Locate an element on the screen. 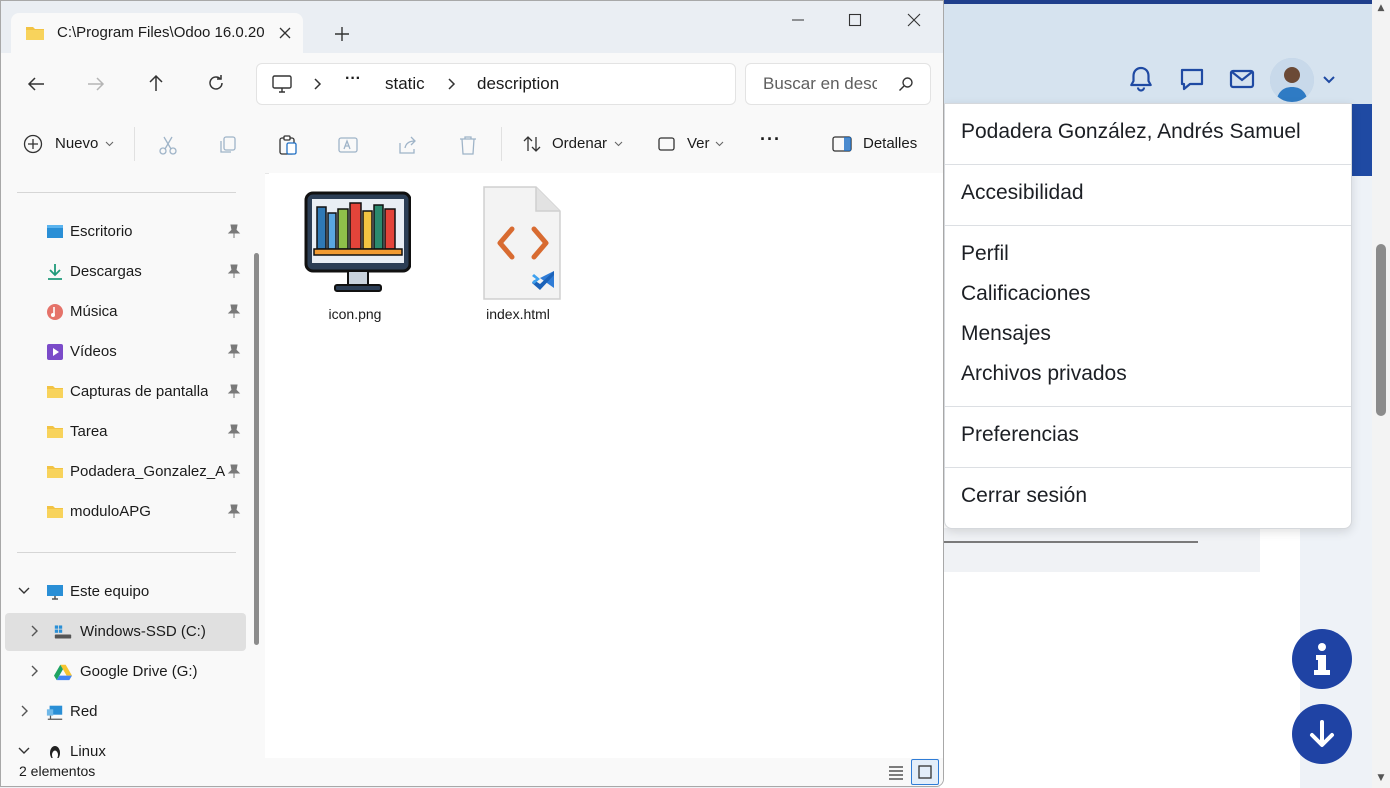  forward-arrow-icon is located at coordinates (96, 84).